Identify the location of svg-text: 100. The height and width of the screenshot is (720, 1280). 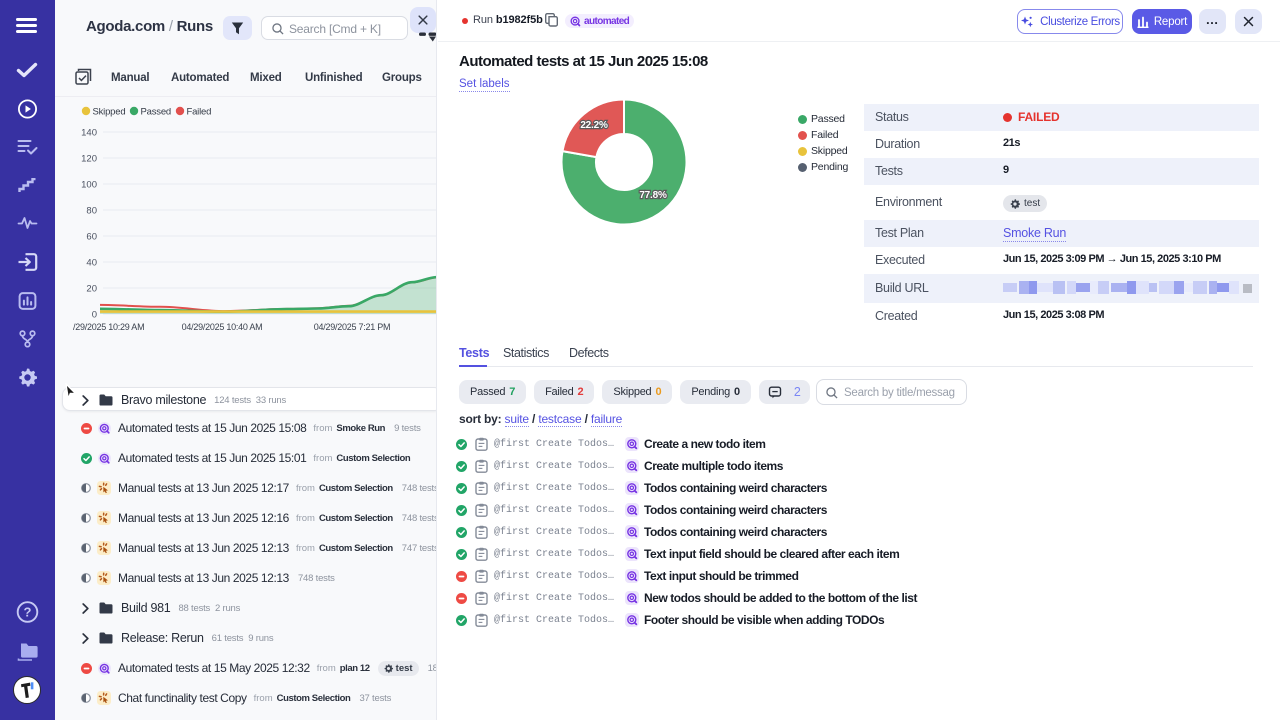
(89, 185).